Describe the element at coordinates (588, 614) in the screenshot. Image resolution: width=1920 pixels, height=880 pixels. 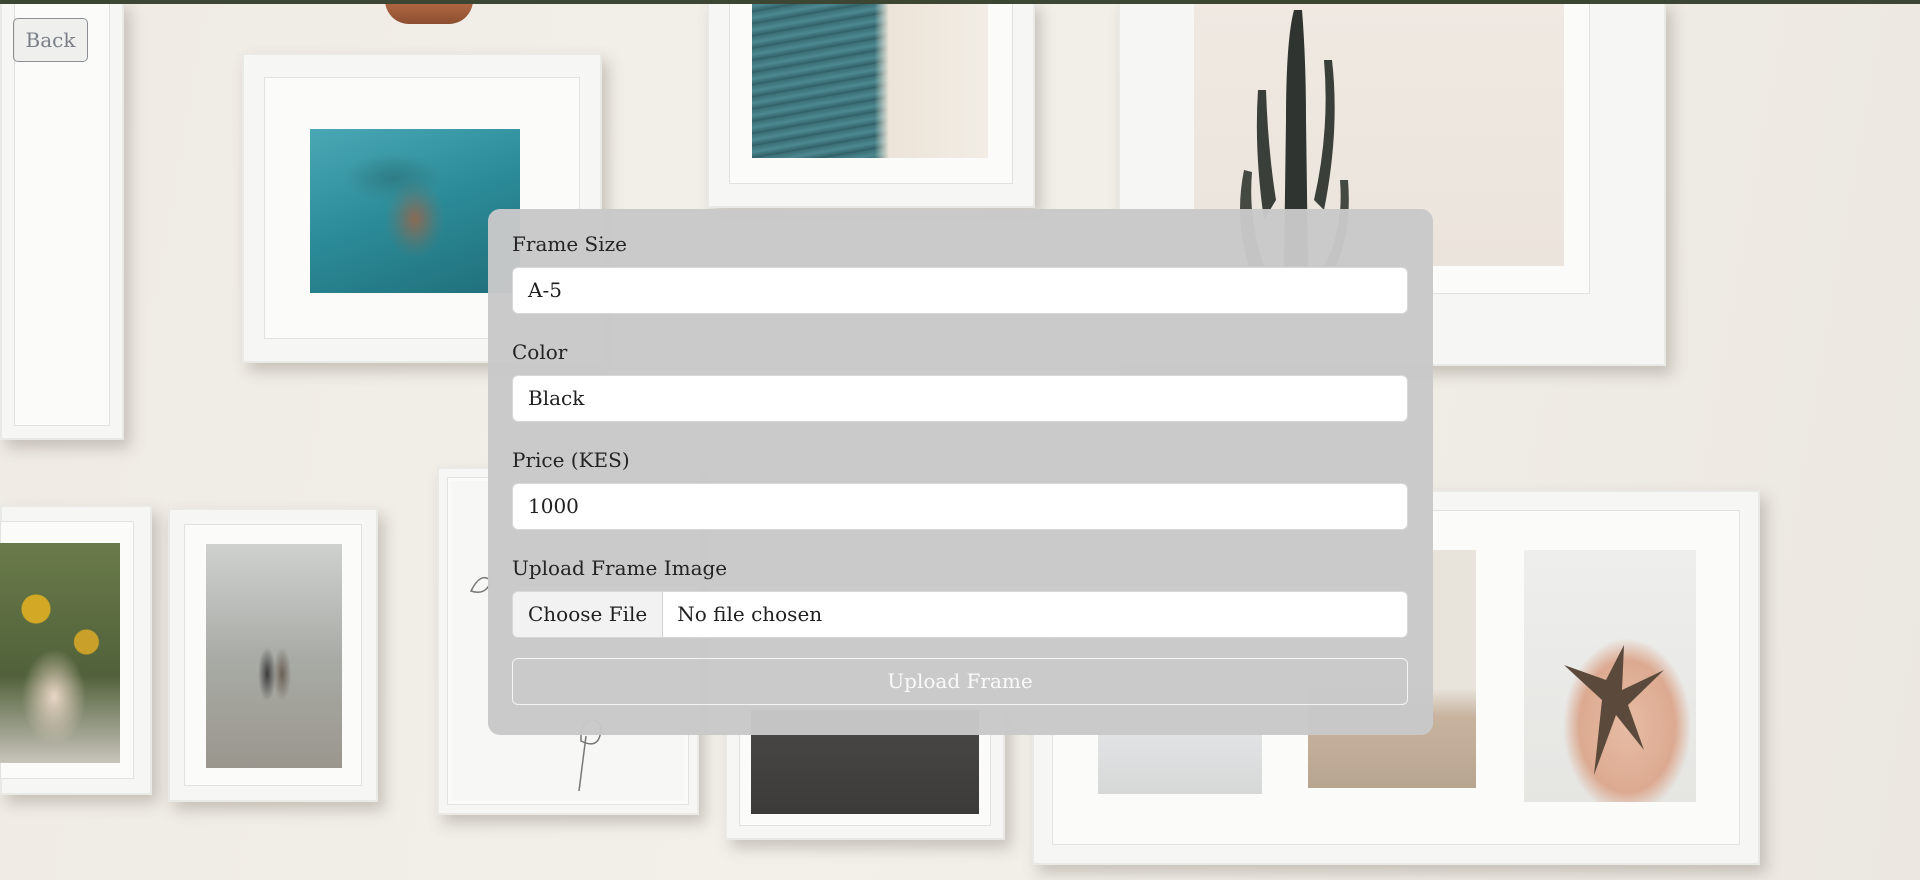
I see `choose-file-button: Choose File` at that location.